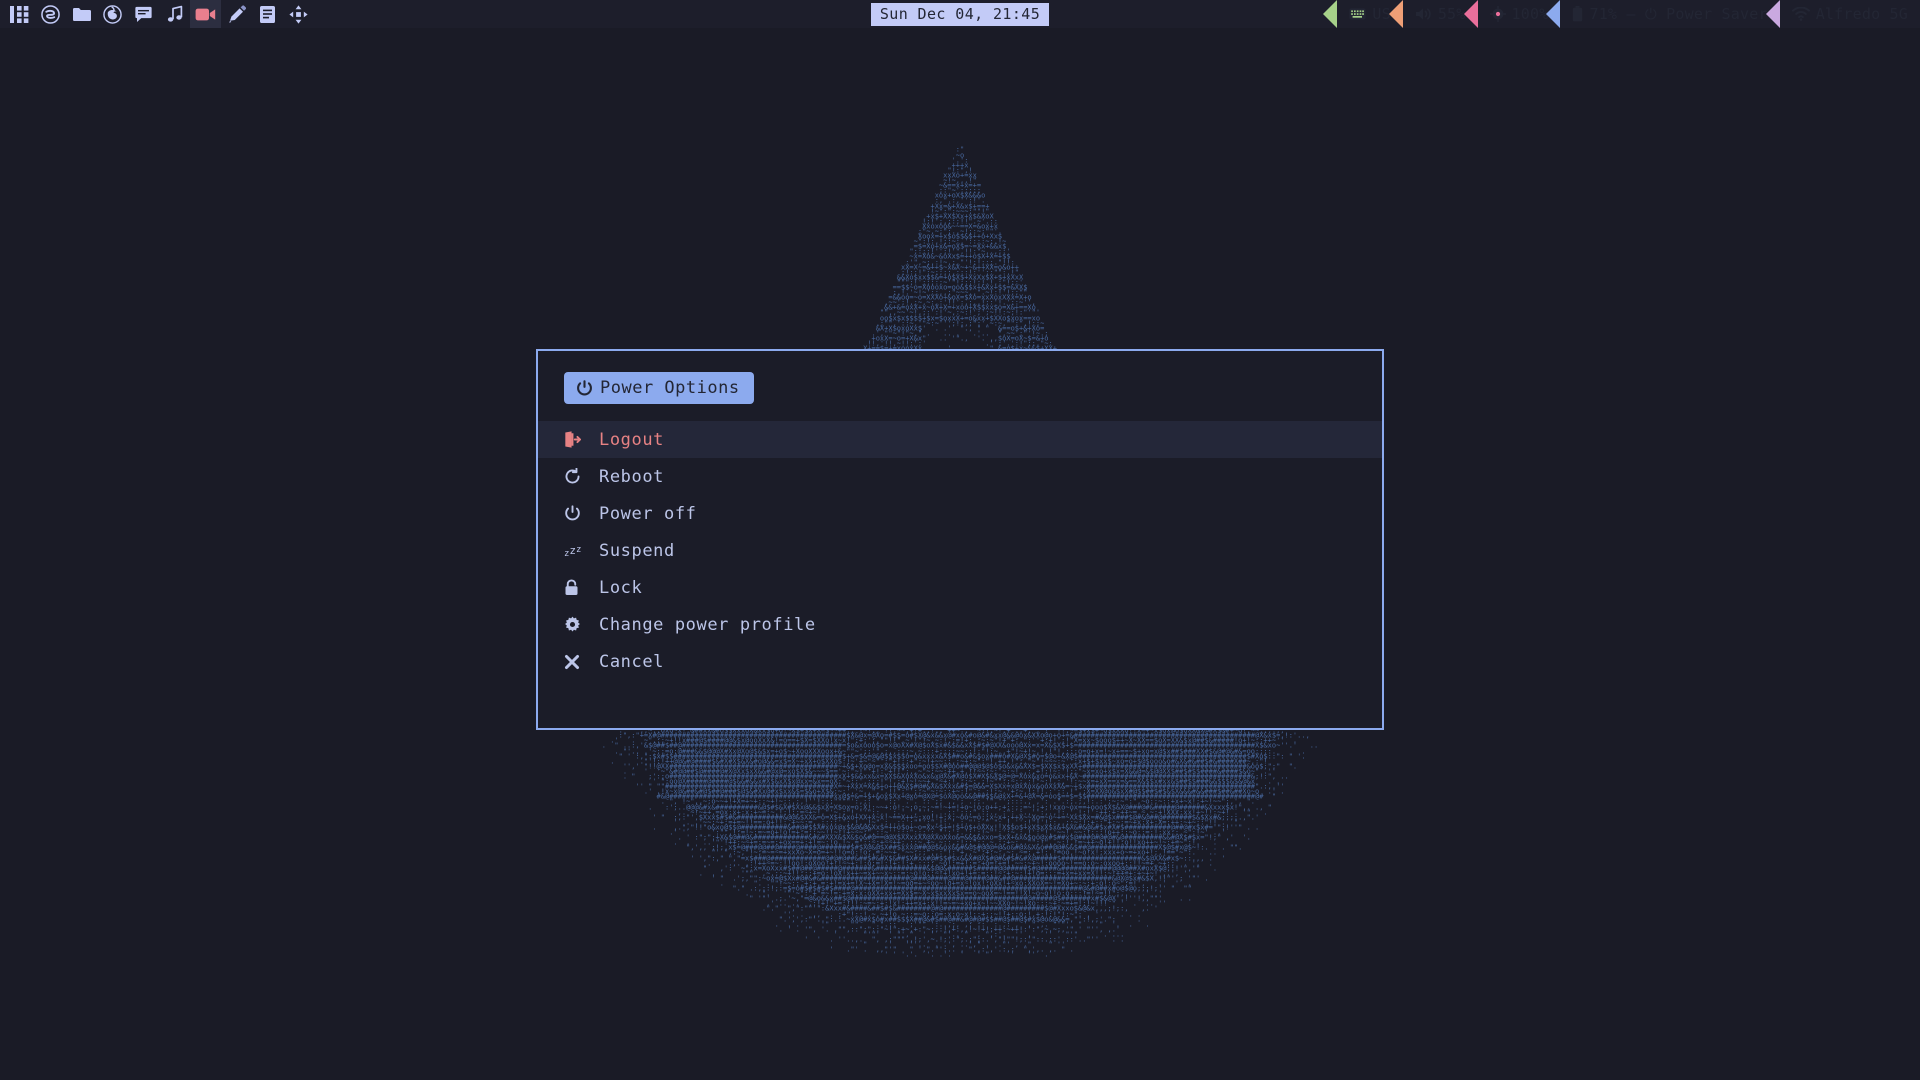 The width and height of the screenshot is (1920, 1080). What do you see at coordinates (621, 587) in the screenshot?
I see `menu-item-label: Lock` at bounding box center [621, 587].